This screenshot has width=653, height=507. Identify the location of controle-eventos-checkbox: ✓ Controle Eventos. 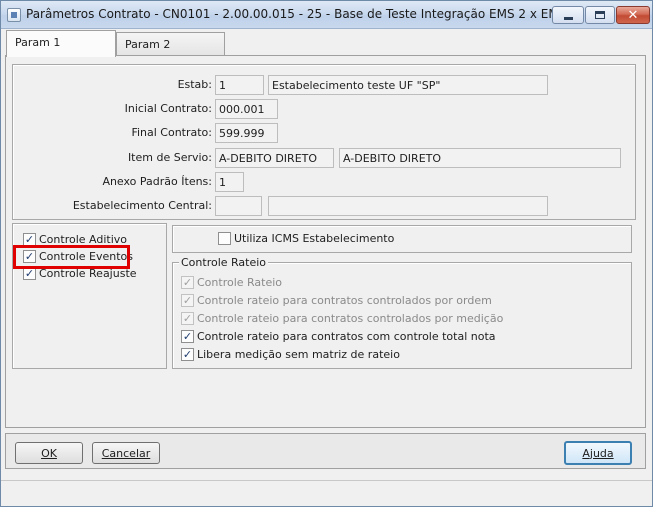
(78, 256).